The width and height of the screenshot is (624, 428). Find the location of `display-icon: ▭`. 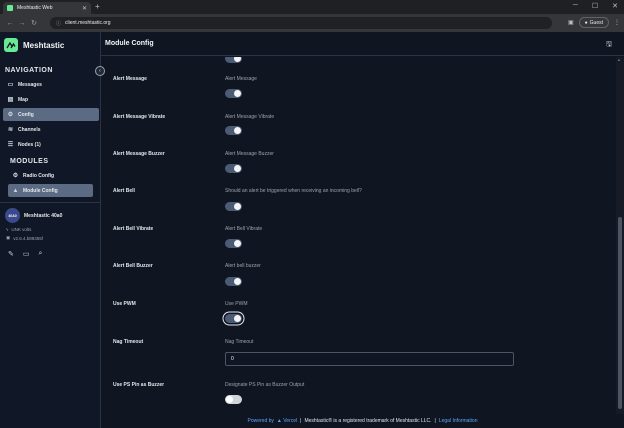

display-icon: ▭ is located at coordinates (26, 254).